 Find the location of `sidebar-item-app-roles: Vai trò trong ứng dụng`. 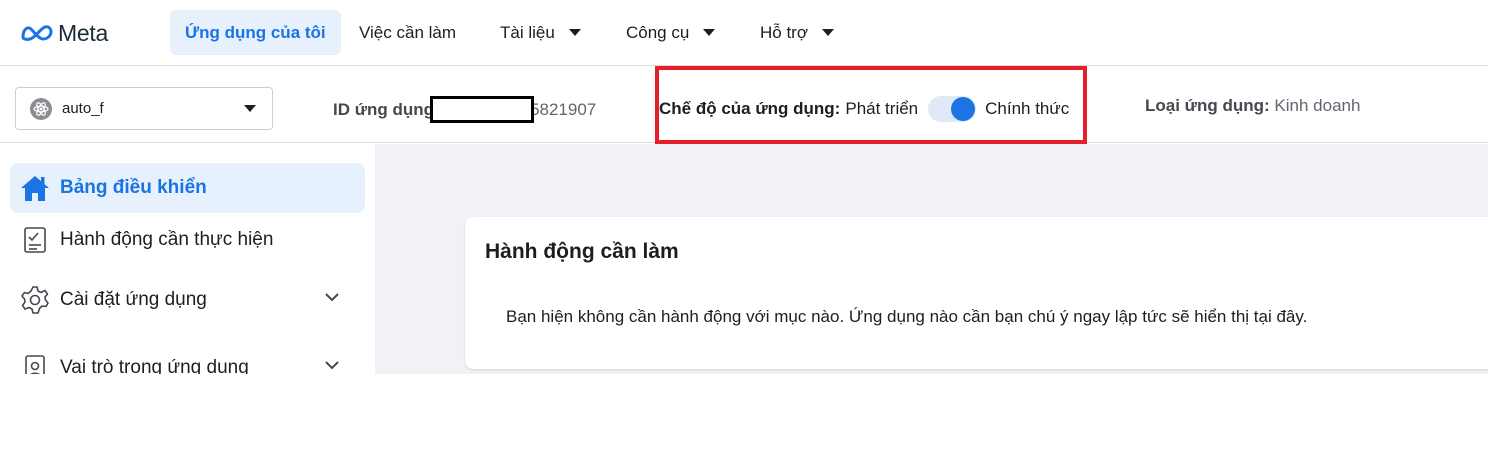

sidebar-item-app-roles: Vai trò trong ứng dụng is located at coordinates (187, 358).